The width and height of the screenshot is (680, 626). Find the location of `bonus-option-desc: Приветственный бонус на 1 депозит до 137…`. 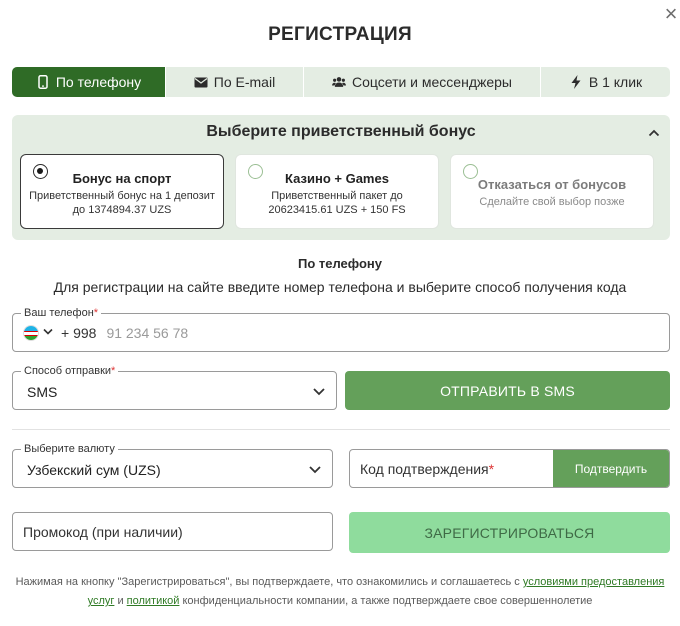

bonus-option-desc: Приветственный бонус на 1 депозит до 137… is located at coordinates (122, 203).